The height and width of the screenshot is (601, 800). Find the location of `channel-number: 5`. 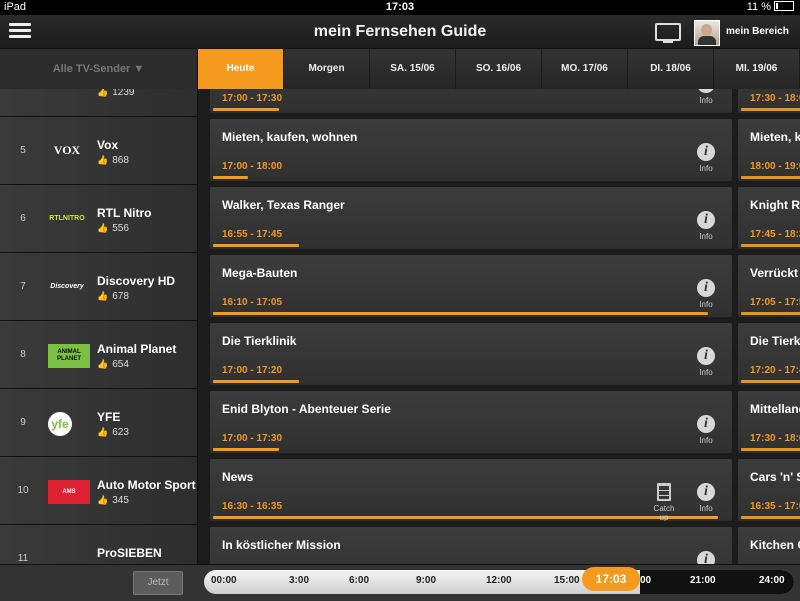

channel-number: 5 is located at coordinates (23, 150).